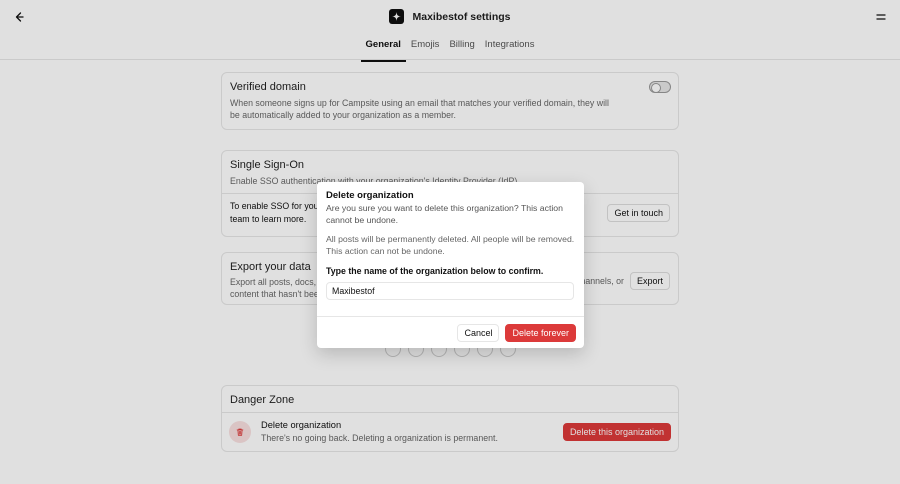 This screenshot has width=900, height=484. What do you see at coordinates (540, 332) in the screenshot?
I see `delete-forever-button: Delete forever` at bounding box center [540, 332].